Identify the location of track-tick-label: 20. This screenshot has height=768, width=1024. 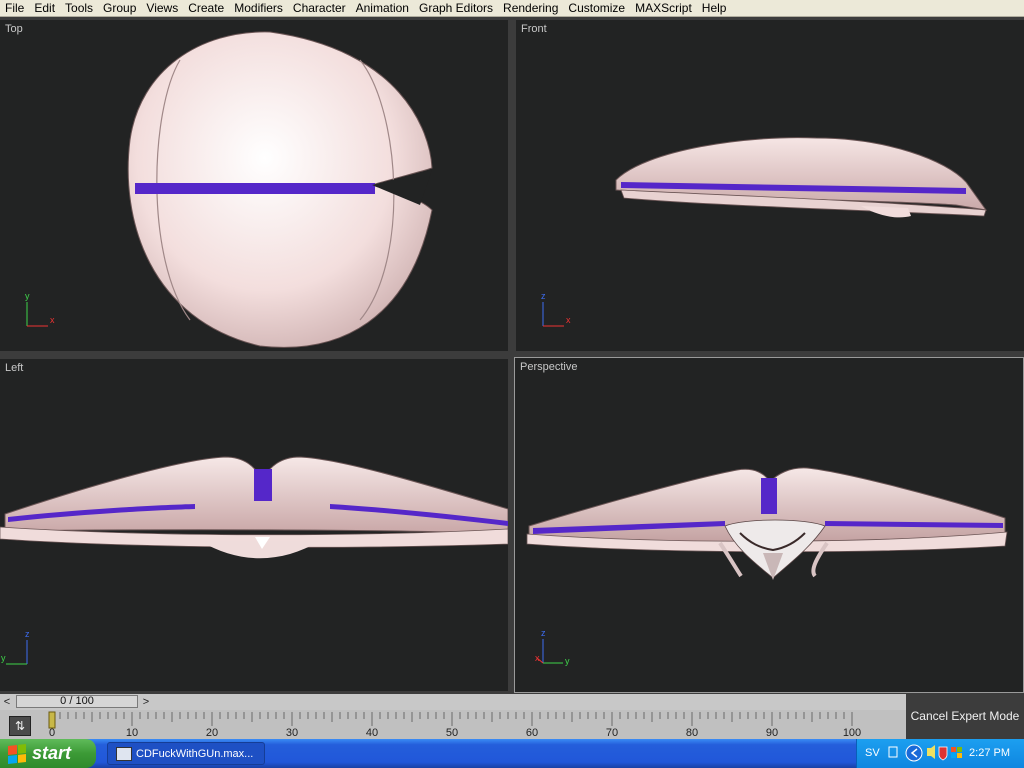
(212, 733).